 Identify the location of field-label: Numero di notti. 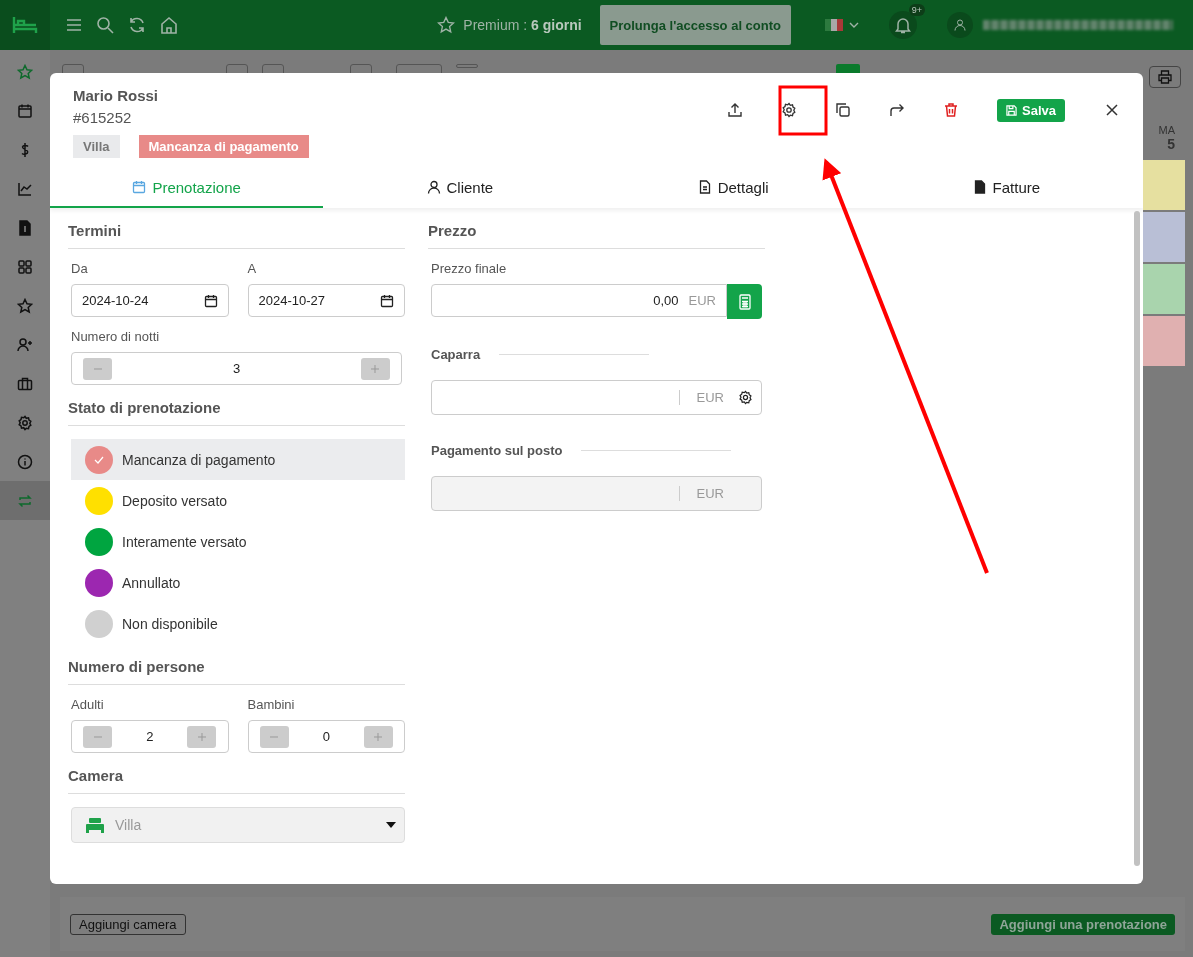
(116, 336).